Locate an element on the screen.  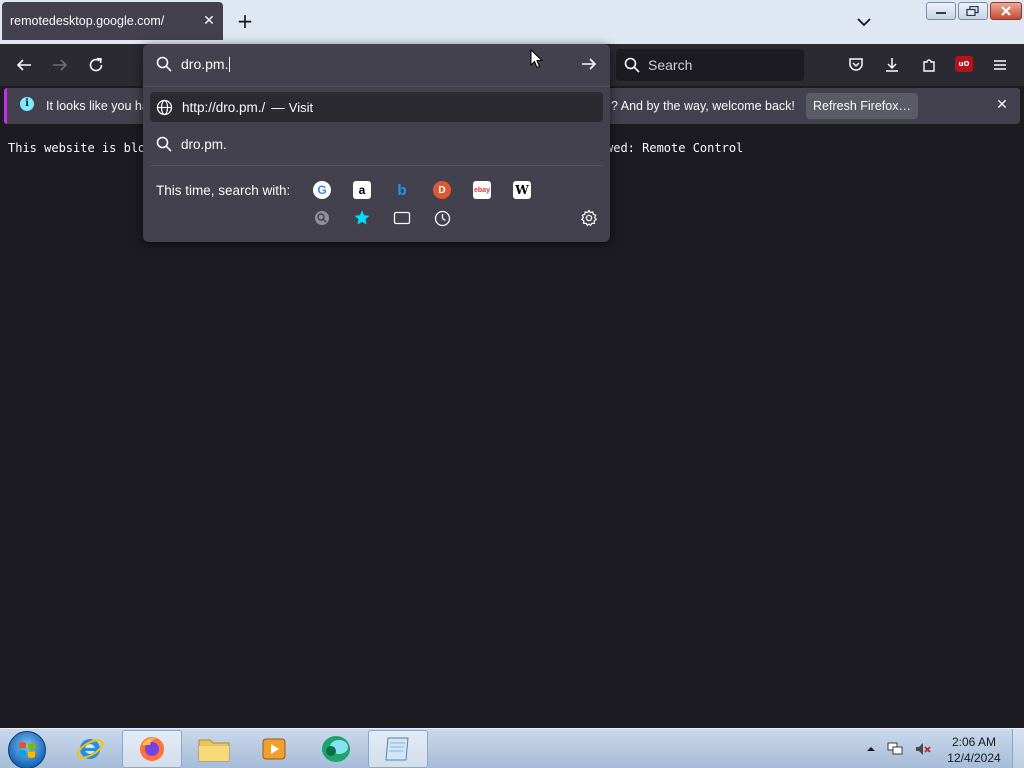
bookmarks-star-icon is located at coordinates (362, 218).